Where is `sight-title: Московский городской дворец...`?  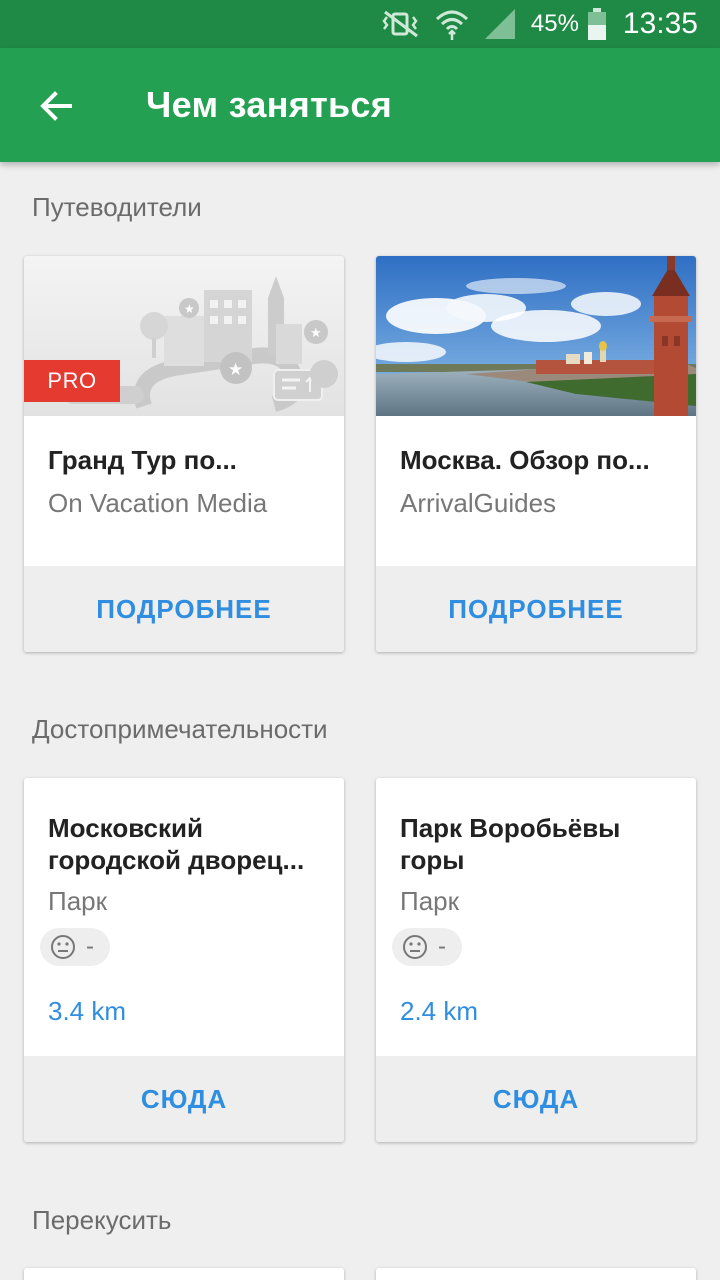 sight-title: Московский городской дворец... is located at coordinates (176, 844).